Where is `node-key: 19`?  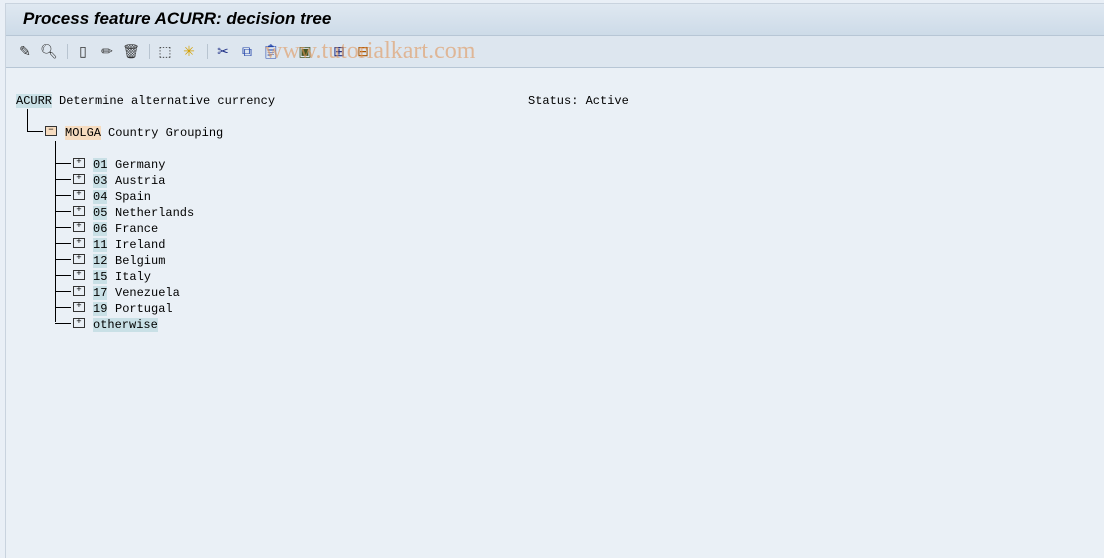
node-key: 19 is located at coordinates (100, 309).